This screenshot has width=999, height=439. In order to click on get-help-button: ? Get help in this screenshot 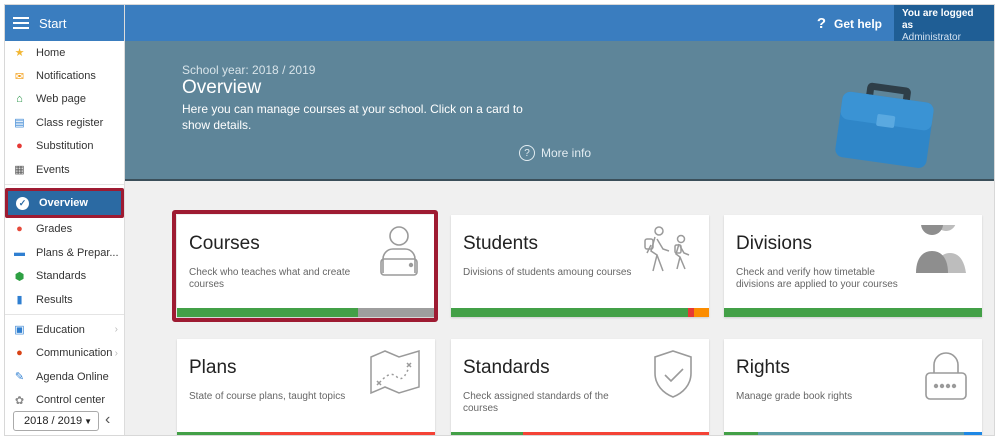, I will do `click(849, 23)`.